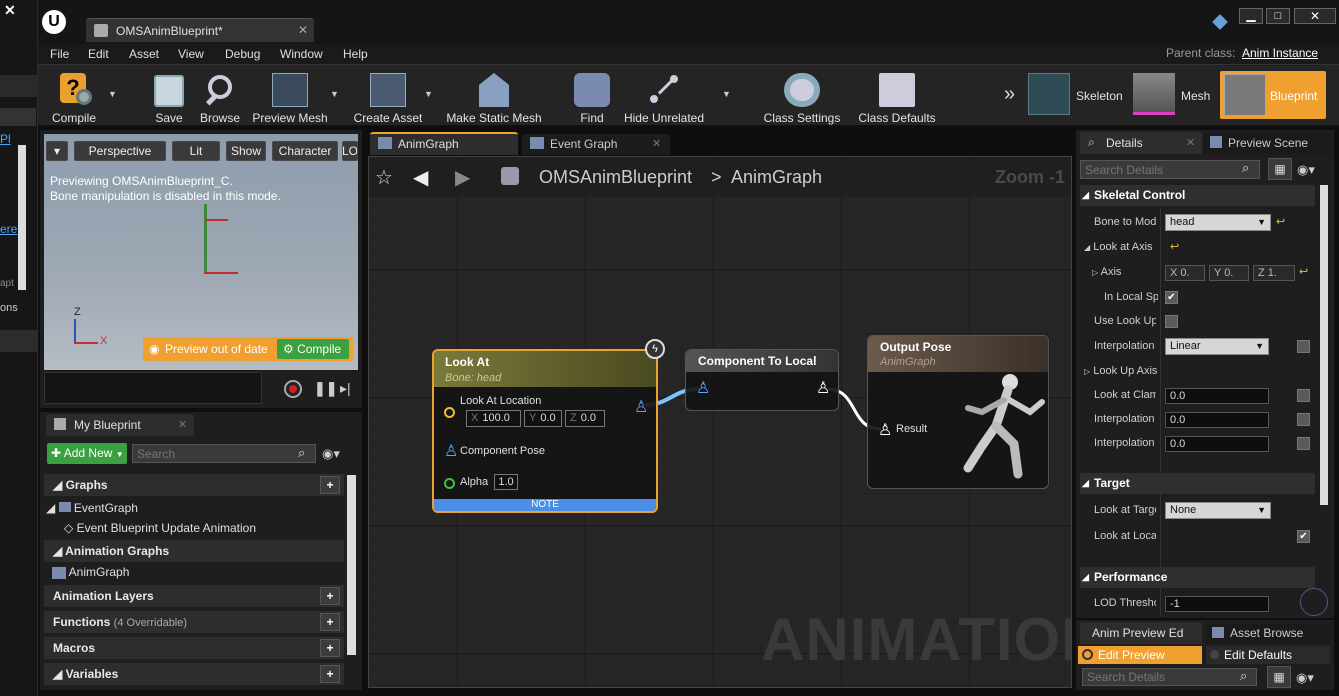 This screenshot has height=696, width=1339. What do you see at coordinates (1141, 633) in the screenshot?
I see `anim-preview-editor-tab: Anim Preview Ed` at bounding box center [1141, 633].